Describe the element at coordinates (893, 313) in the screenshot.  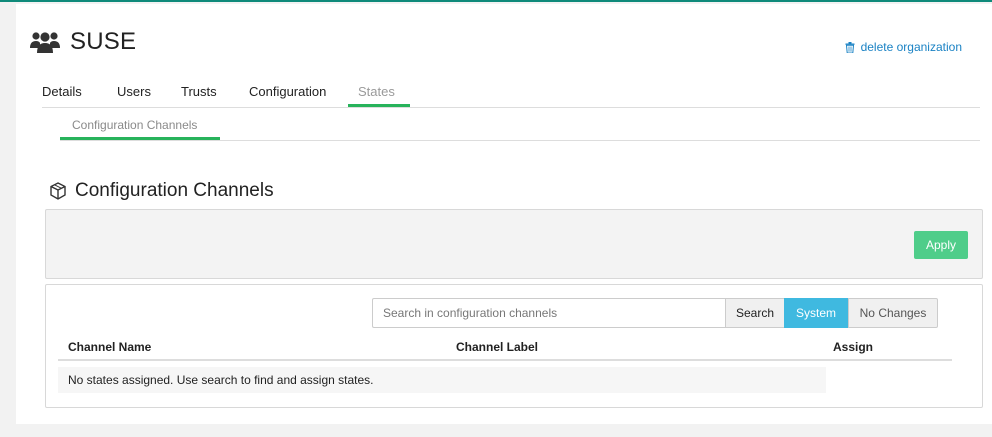
I see `no-changes-button: No Changes` at that location.